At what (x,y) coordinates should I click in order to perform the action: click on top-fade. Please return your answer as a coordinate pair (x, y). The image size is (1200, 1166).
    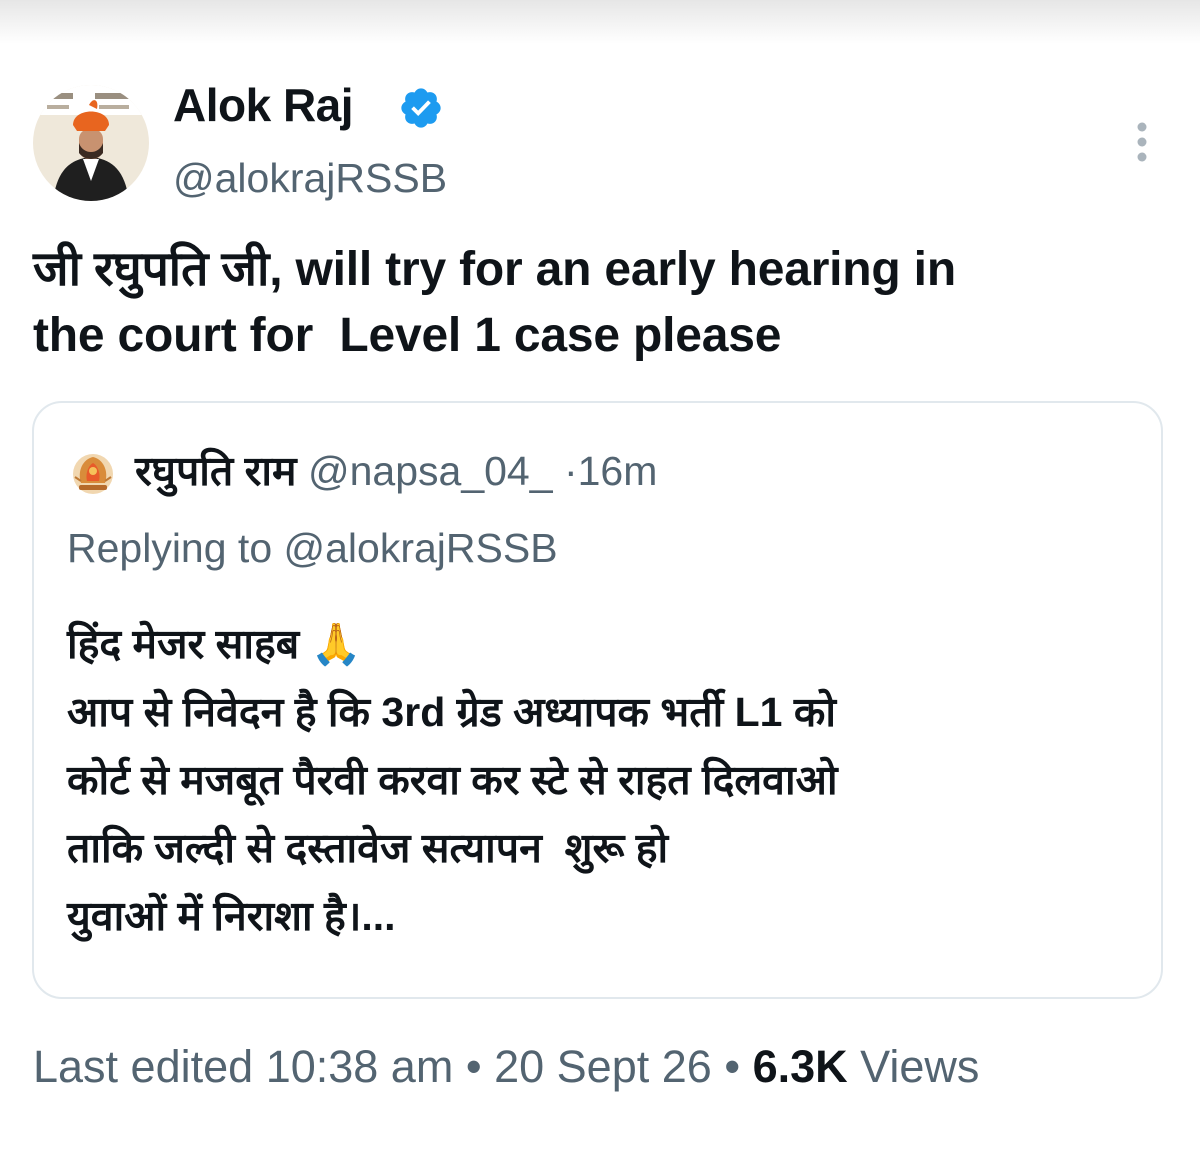
    Looking at the image, I should click on (600, 22).